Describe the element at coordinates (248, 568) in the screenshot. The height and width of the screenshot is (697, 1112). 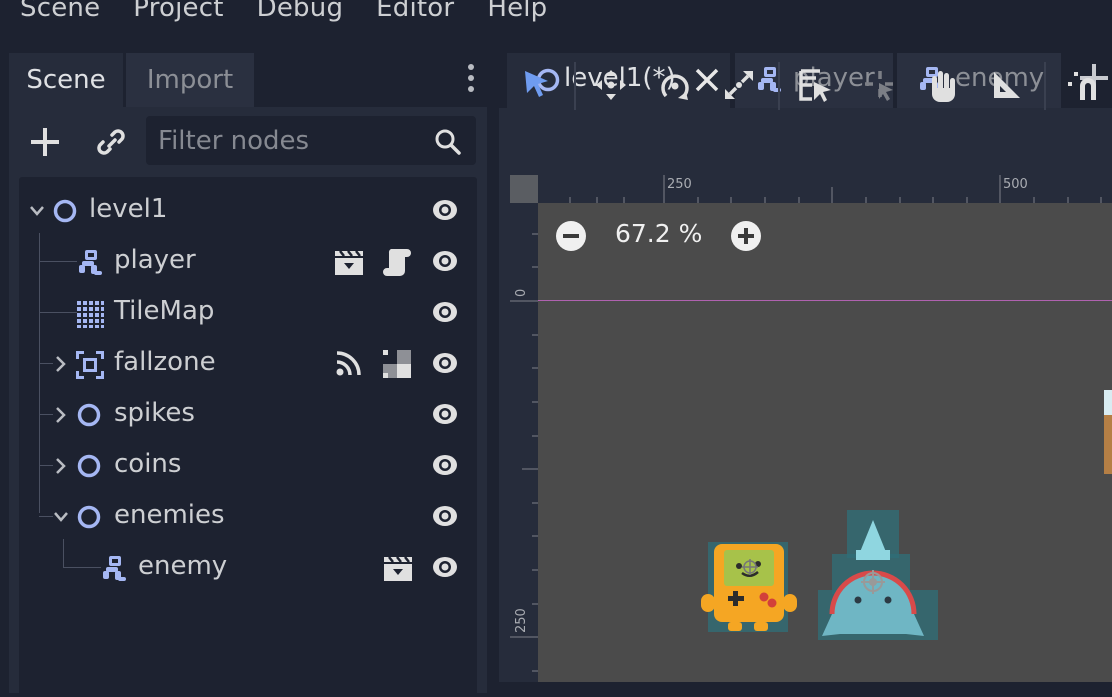
I see `tree-item-enemy: enemy` at that location.